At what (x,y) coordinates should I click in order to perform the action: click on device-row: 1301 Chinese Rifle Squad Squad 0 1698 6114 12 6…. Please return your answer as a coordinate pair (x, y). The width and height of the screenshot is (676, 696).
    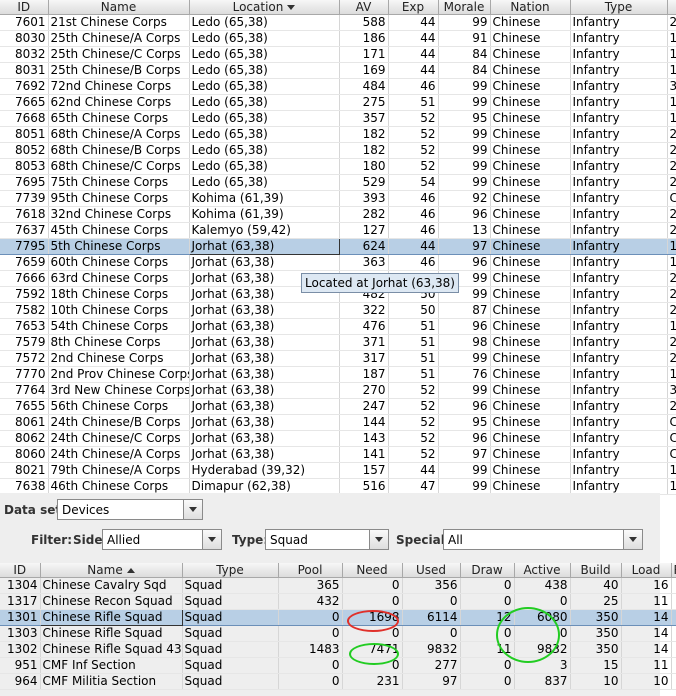
    Looking at the image, I should click on (338, 617).